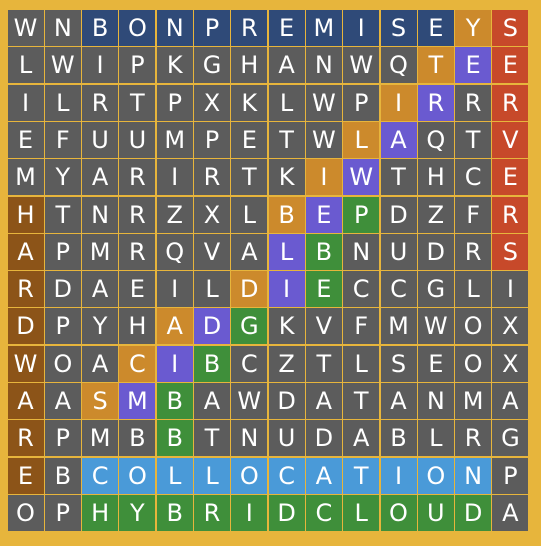 Image resolution: width=541 pixels, height=546 pixels. I want to click on grid-cell-r13-c6: I, so click(249, 512).